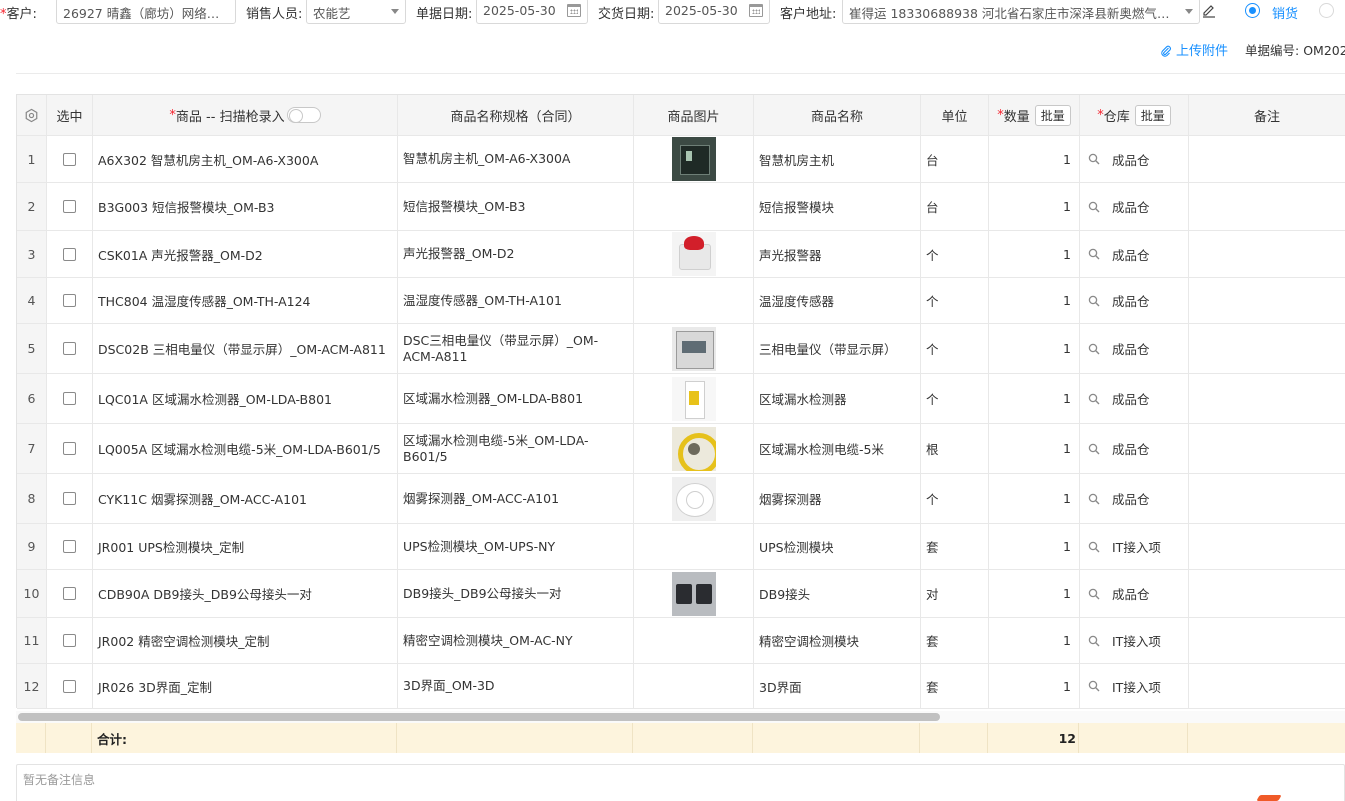  Describe the element at coordinates (245, 686) in the screenshot. I see `product-cell: JR026 3D界面_定制` at that location.